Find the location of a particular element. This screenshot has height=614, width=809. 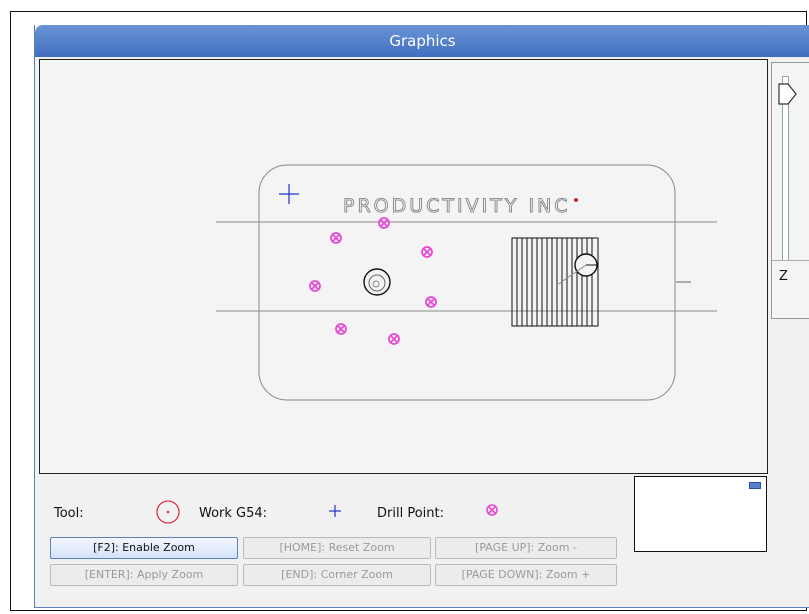

tool-icon is located at coordinates (168, 512).